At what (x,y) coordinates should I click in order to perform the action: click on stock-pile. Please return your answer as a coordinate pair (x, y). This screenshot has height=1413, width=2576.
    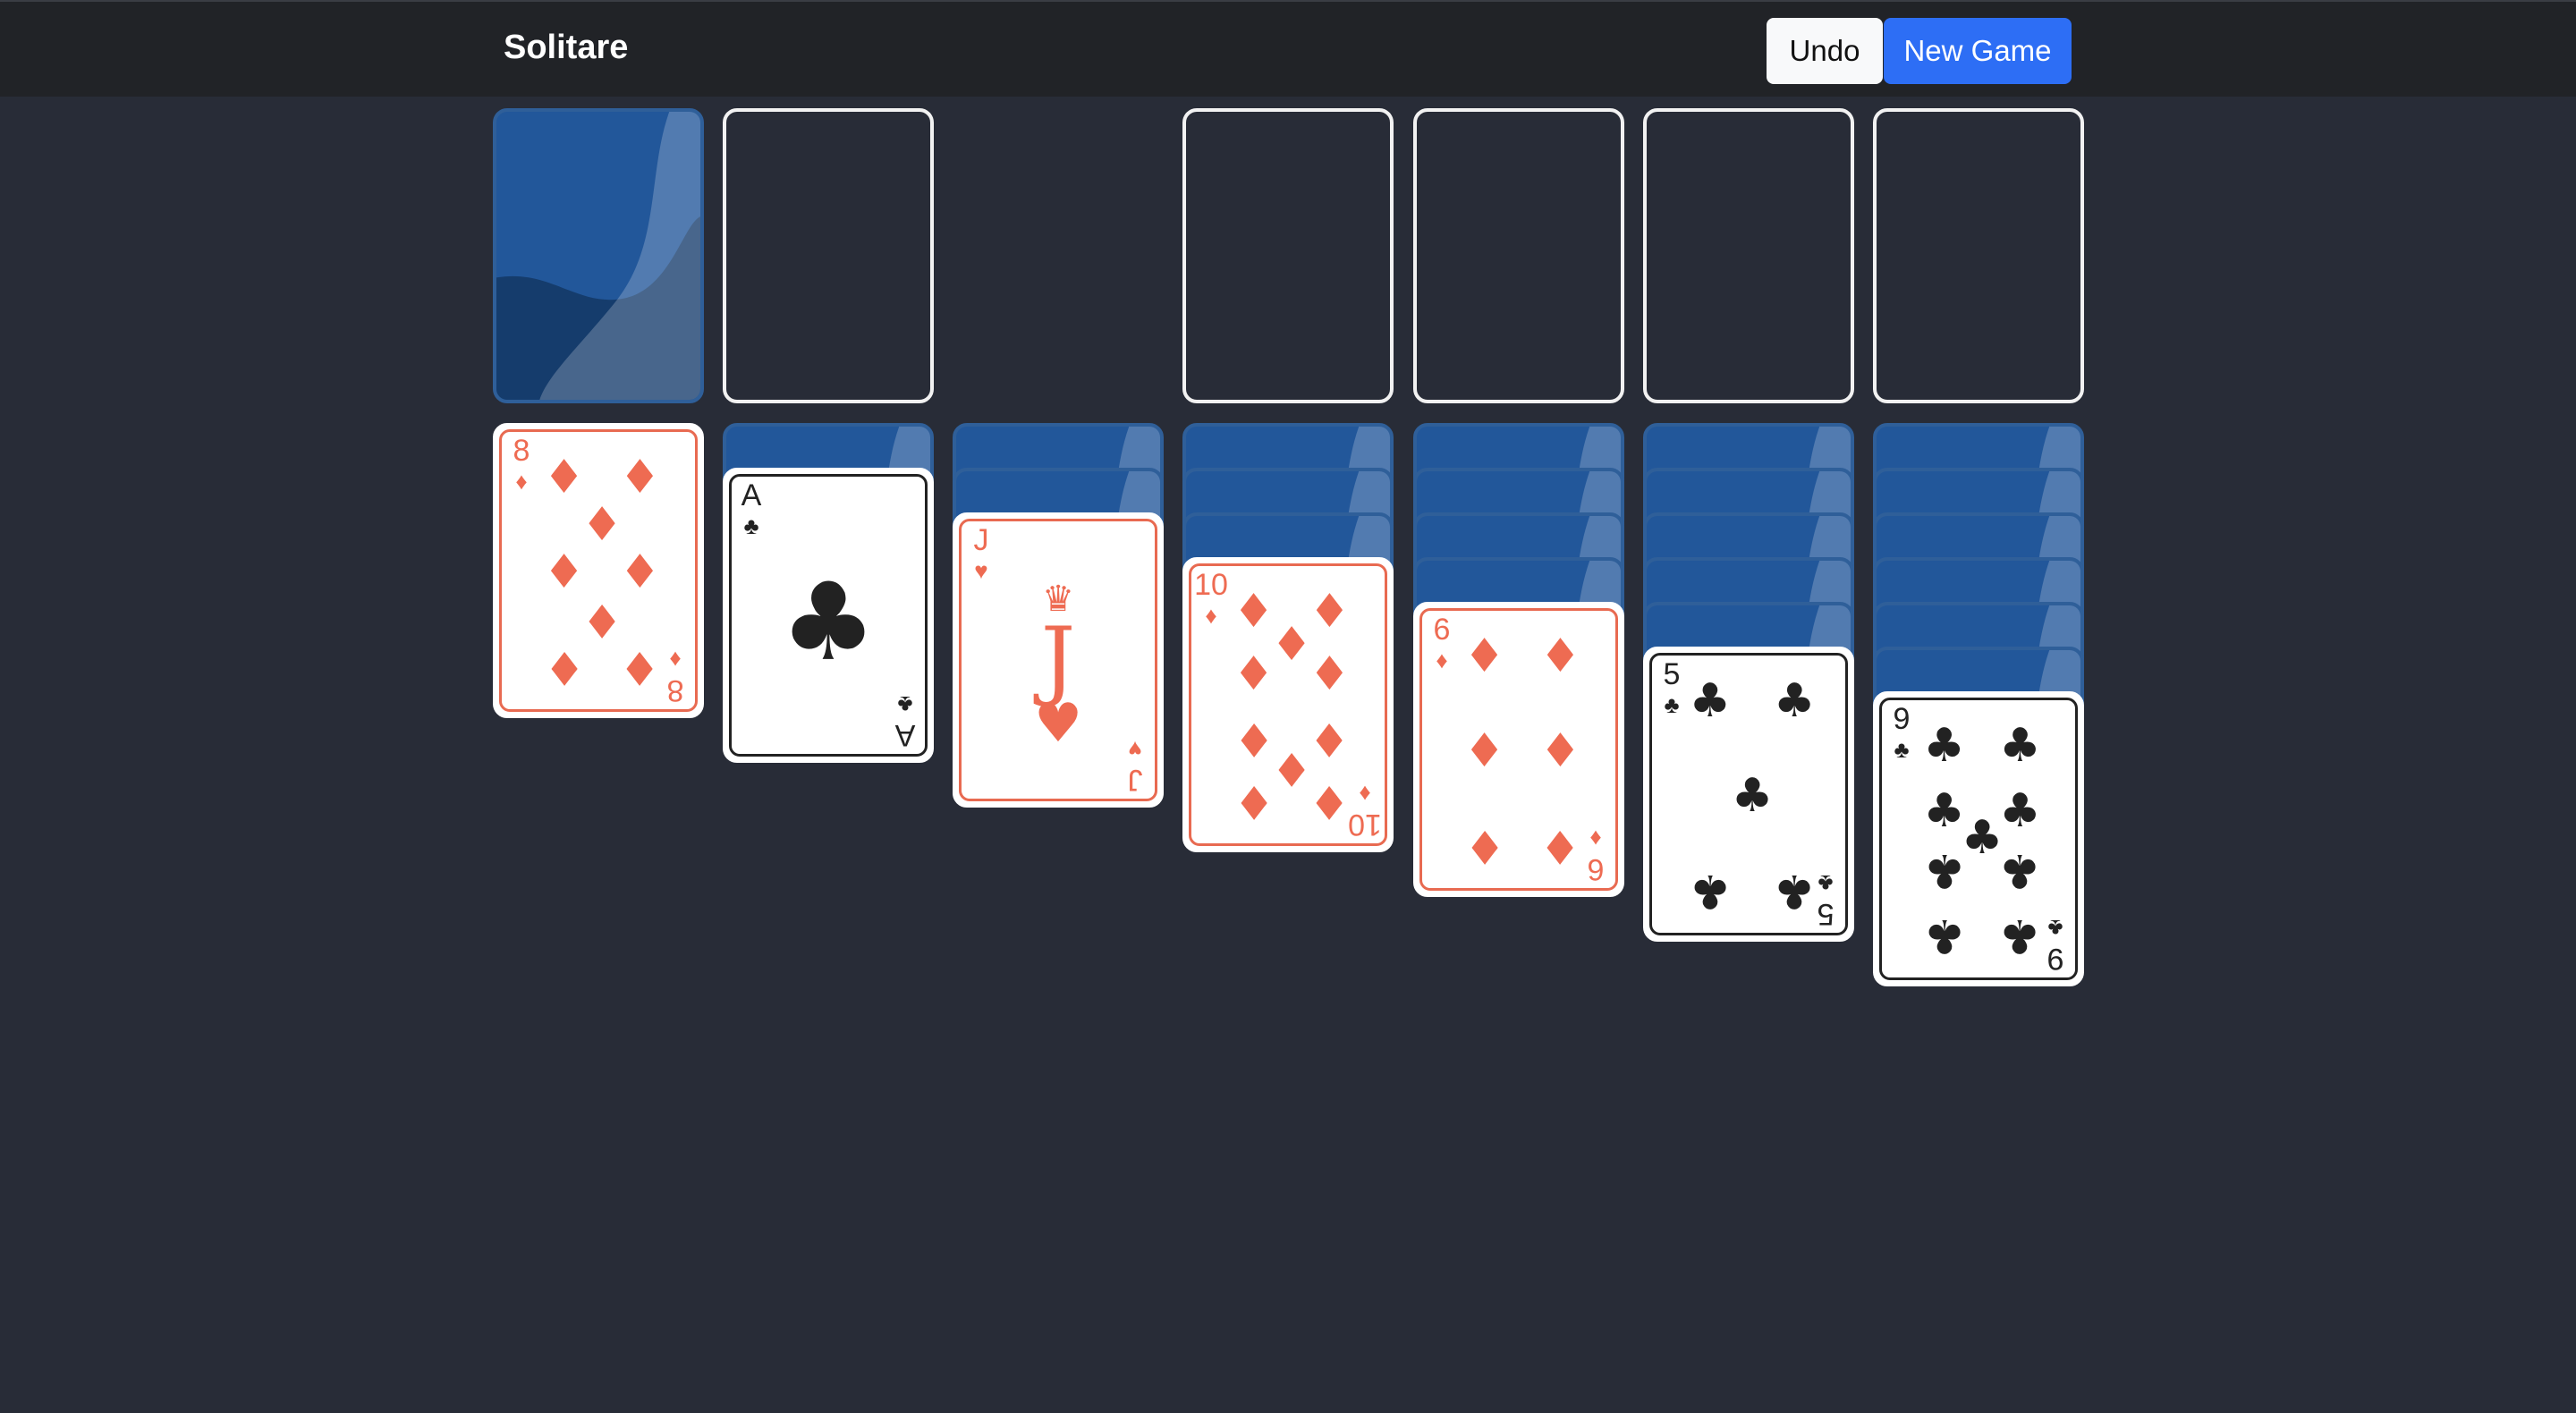
    Looking at the image, I should click on (598, 255).